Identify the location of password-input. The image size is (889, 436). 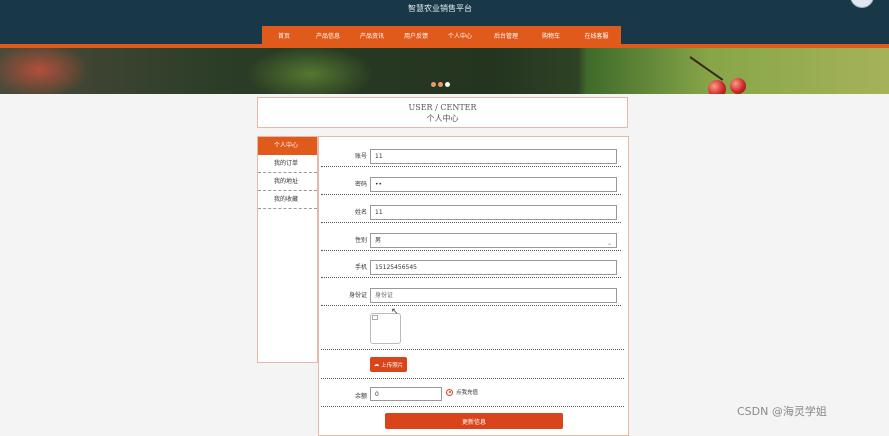
(493, 184).